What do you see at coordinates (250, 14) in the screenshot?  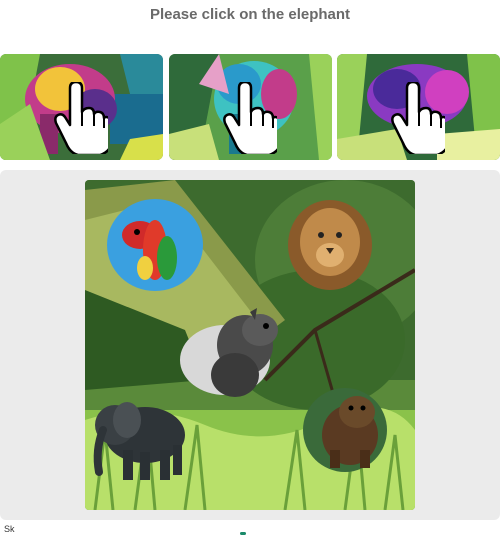 I see `challenge-prompt: Please click on the elephant` at bounding box center [250, 14].